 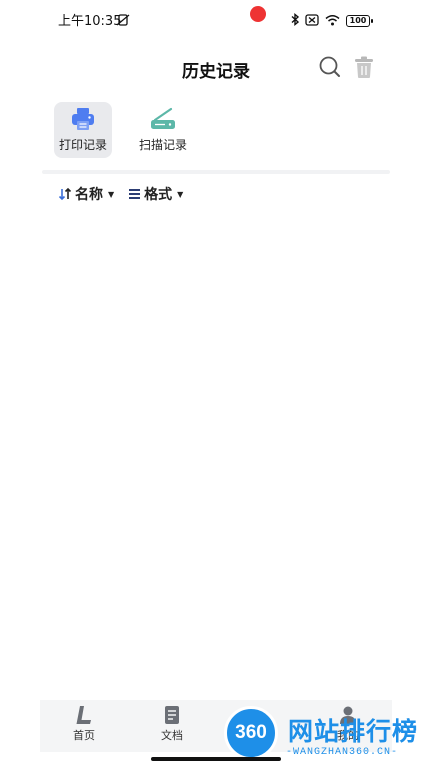 I want to click on watermark-title: 网站排行榜, so click(x=353, y=731).